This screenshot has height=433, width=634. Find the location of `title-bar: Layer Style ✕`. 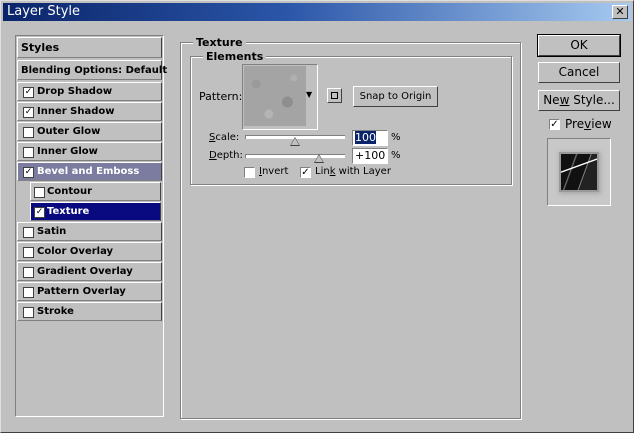

title-bar: Layer Style ✕ is located at coordinates (317, 12).